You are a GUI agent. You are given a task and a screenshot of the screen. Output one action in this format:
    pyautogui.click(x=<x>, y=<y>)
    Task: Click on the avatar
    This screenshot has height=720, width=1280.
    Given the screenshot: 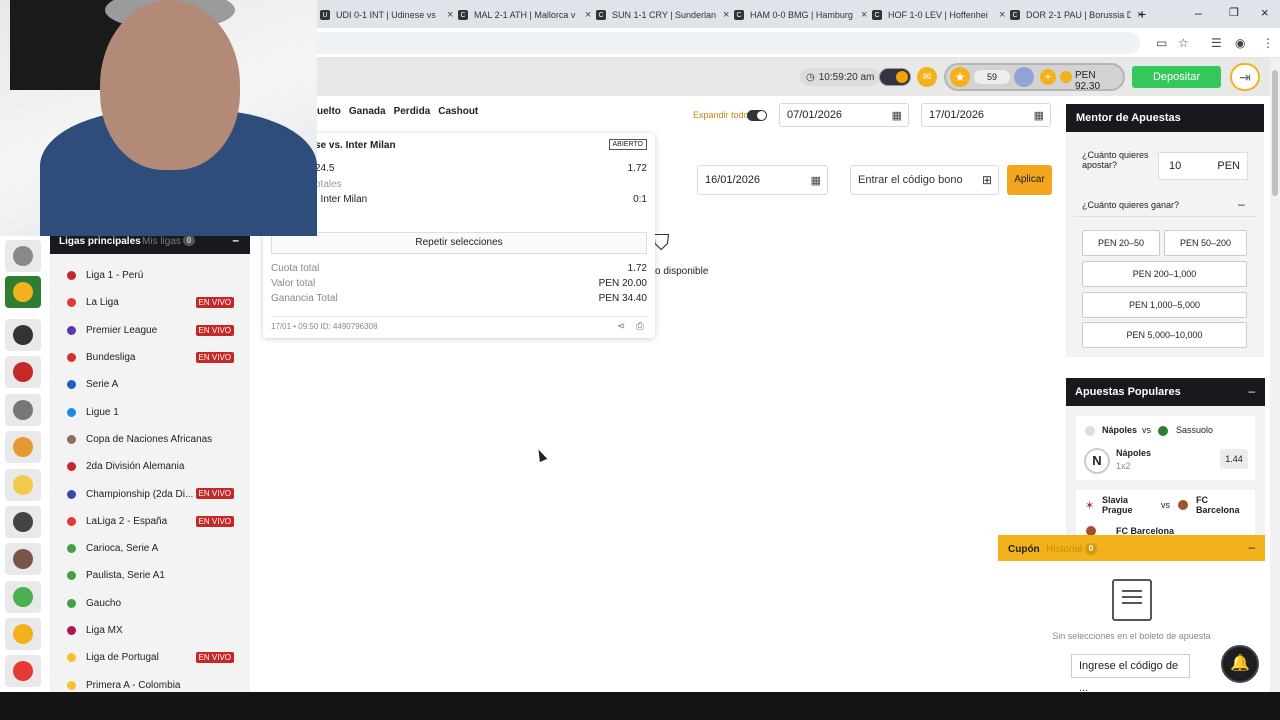 What is the action you would take?
    pyautogui.click(x=1024, y=77)
    